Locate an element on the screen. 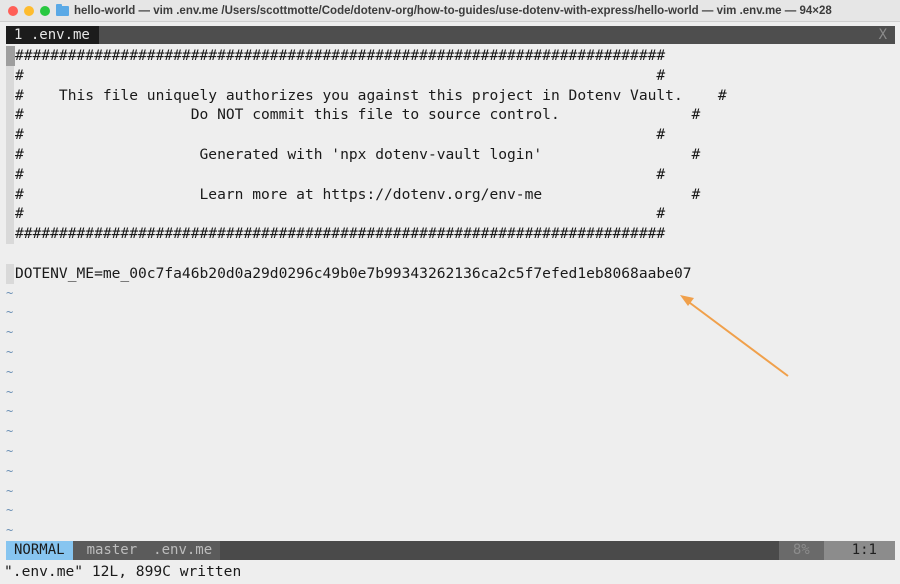 The image size is (900, 584). status-filename: .env.me is located at coordinates (179, 550).